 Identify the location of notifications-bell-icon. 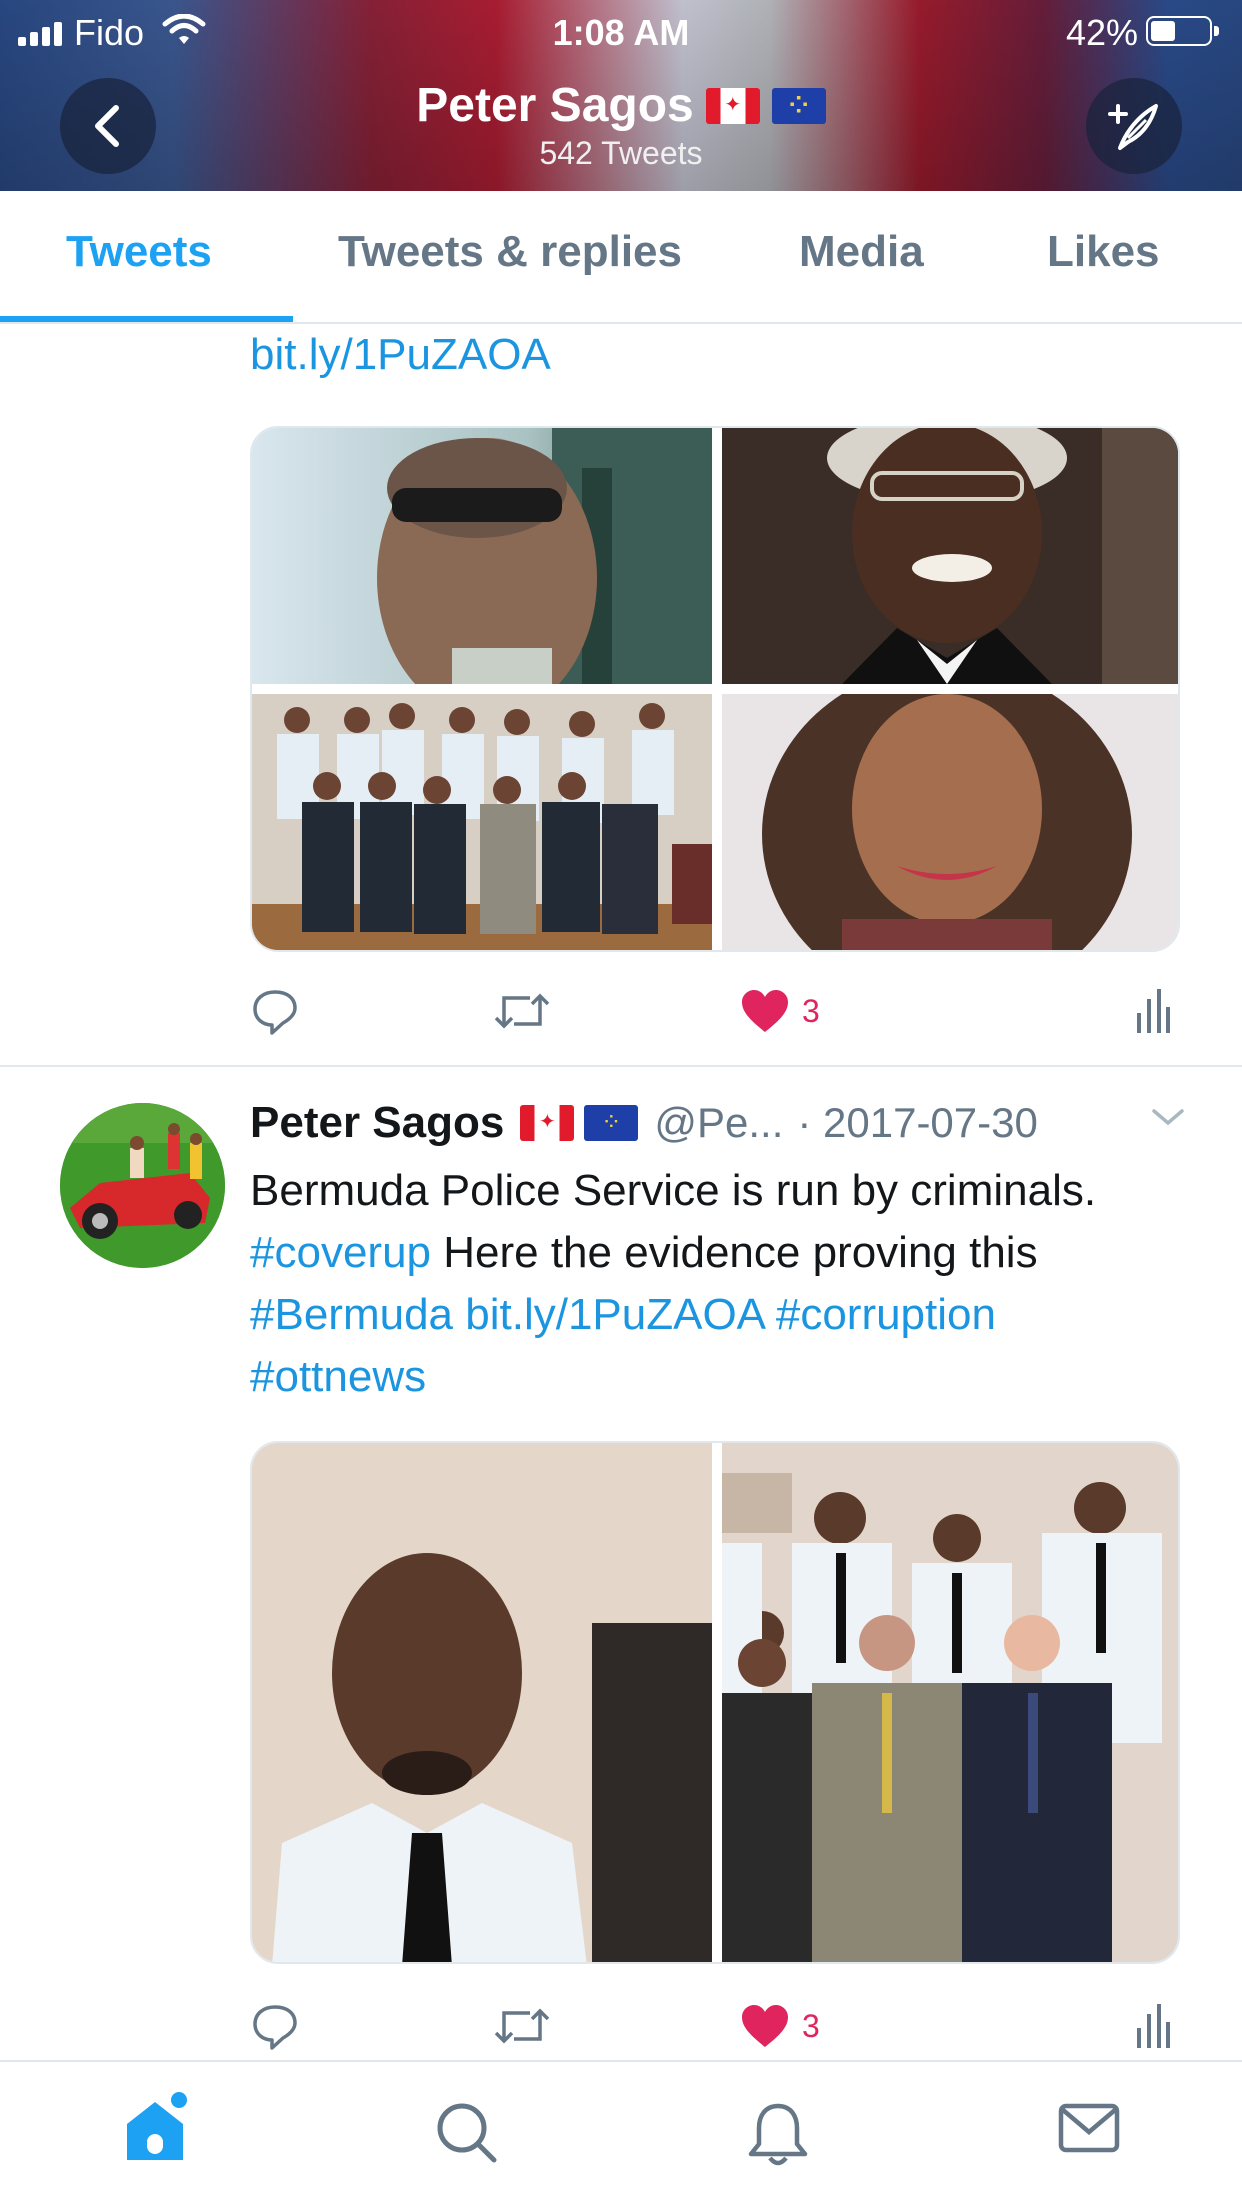
(778, 2135).